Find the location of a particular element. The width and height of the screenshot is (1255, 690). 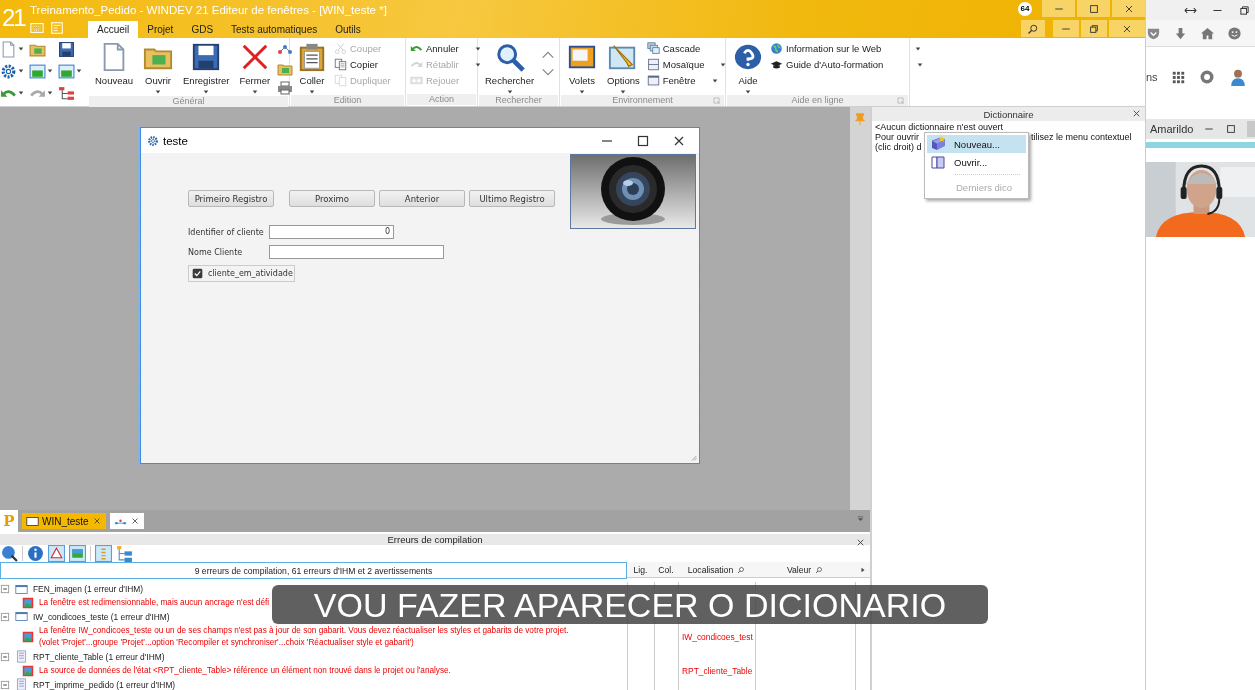

ribbon-button: Coller is located at coordinates (312, 68).